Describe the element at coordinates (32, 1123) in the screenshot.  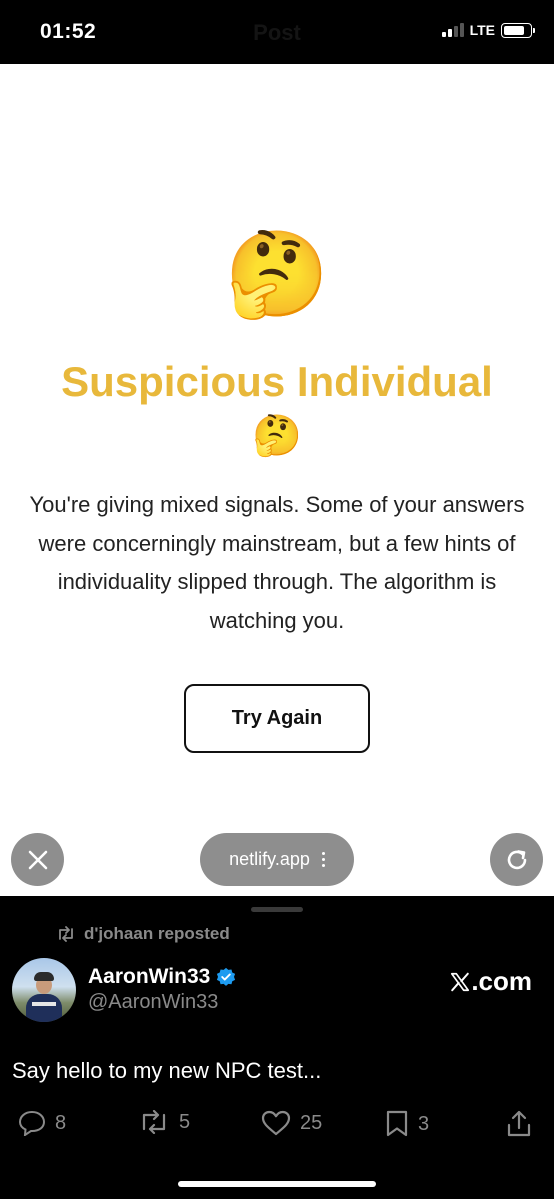
I see `reply-icon` at that location.